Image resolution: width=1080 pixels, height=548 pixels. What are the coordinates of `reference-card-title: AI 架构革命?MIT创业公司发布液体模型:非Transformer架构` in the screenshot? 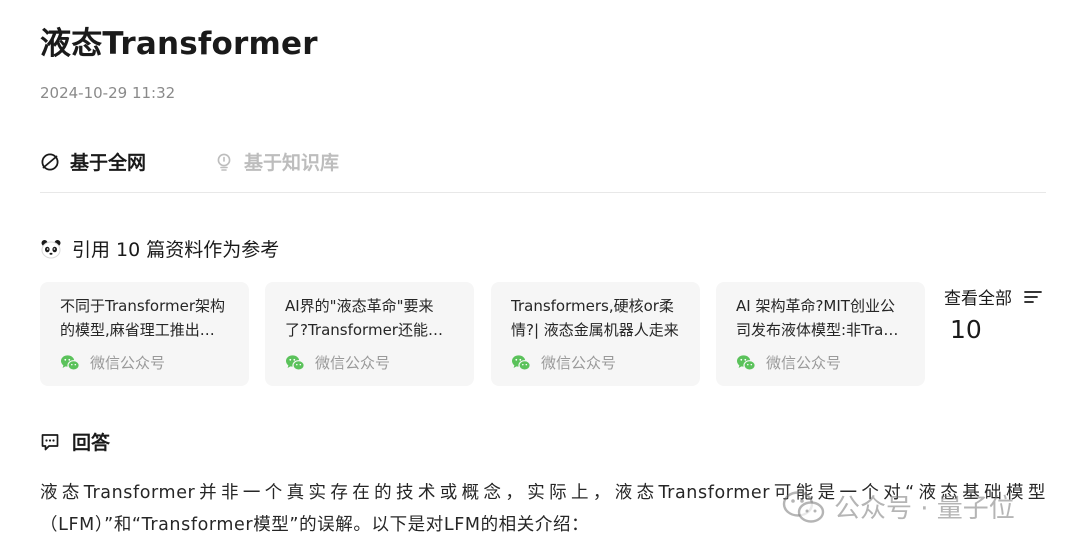 It's located at (818, 318).